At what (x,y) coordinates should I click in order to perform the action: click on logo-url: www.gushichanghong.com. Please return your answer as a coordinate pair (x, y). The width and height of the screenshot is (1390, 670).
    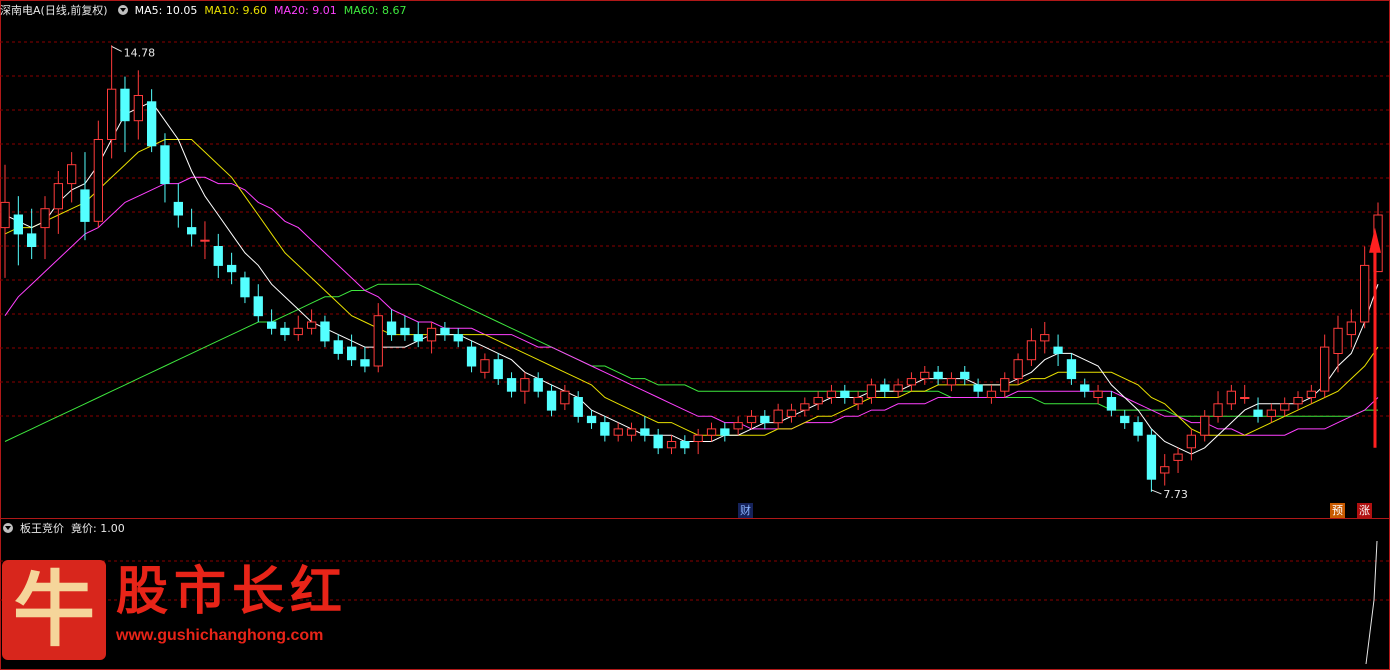
    Looking at the image, I should click on (220, 635).